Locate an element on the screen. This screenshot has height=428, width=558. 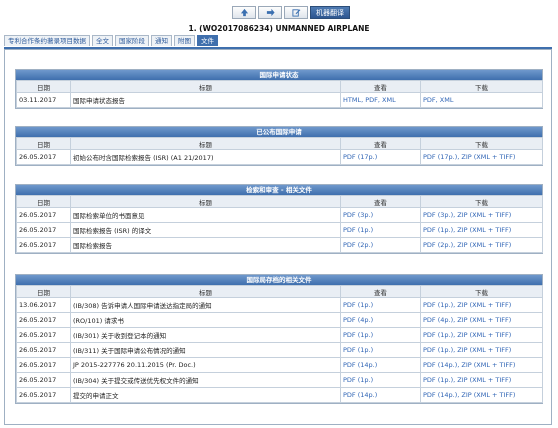
tab-documents: 文件 is located at coordinates (207, 40).